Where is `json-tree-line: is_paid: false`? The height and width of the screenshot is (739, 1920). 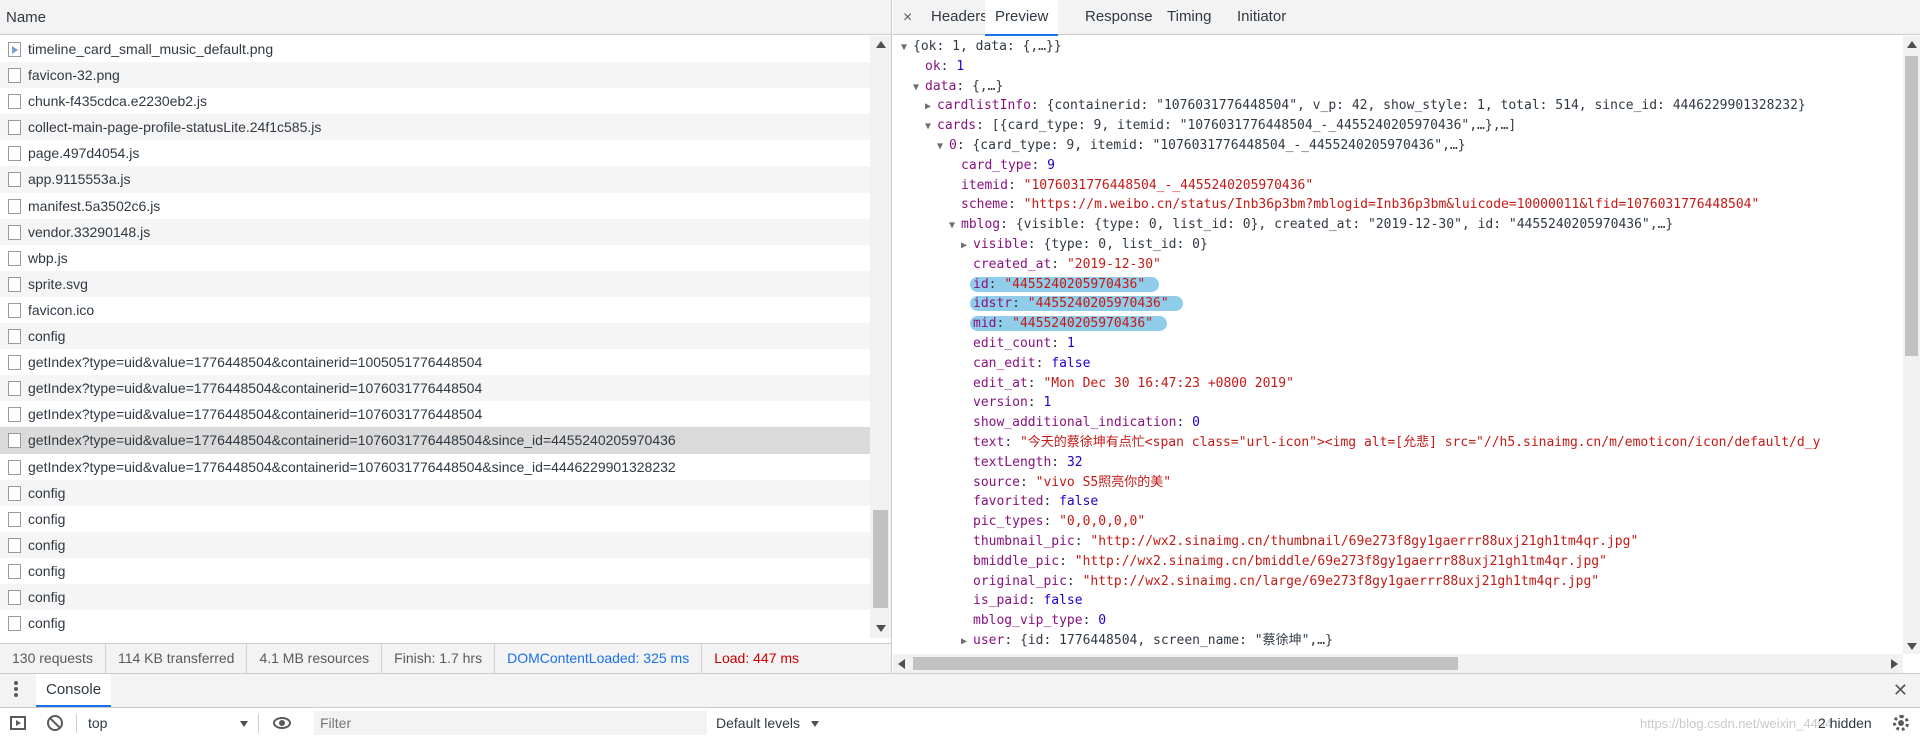 json-tree-line: is_paid: false is located at coordinates (1022, 601).